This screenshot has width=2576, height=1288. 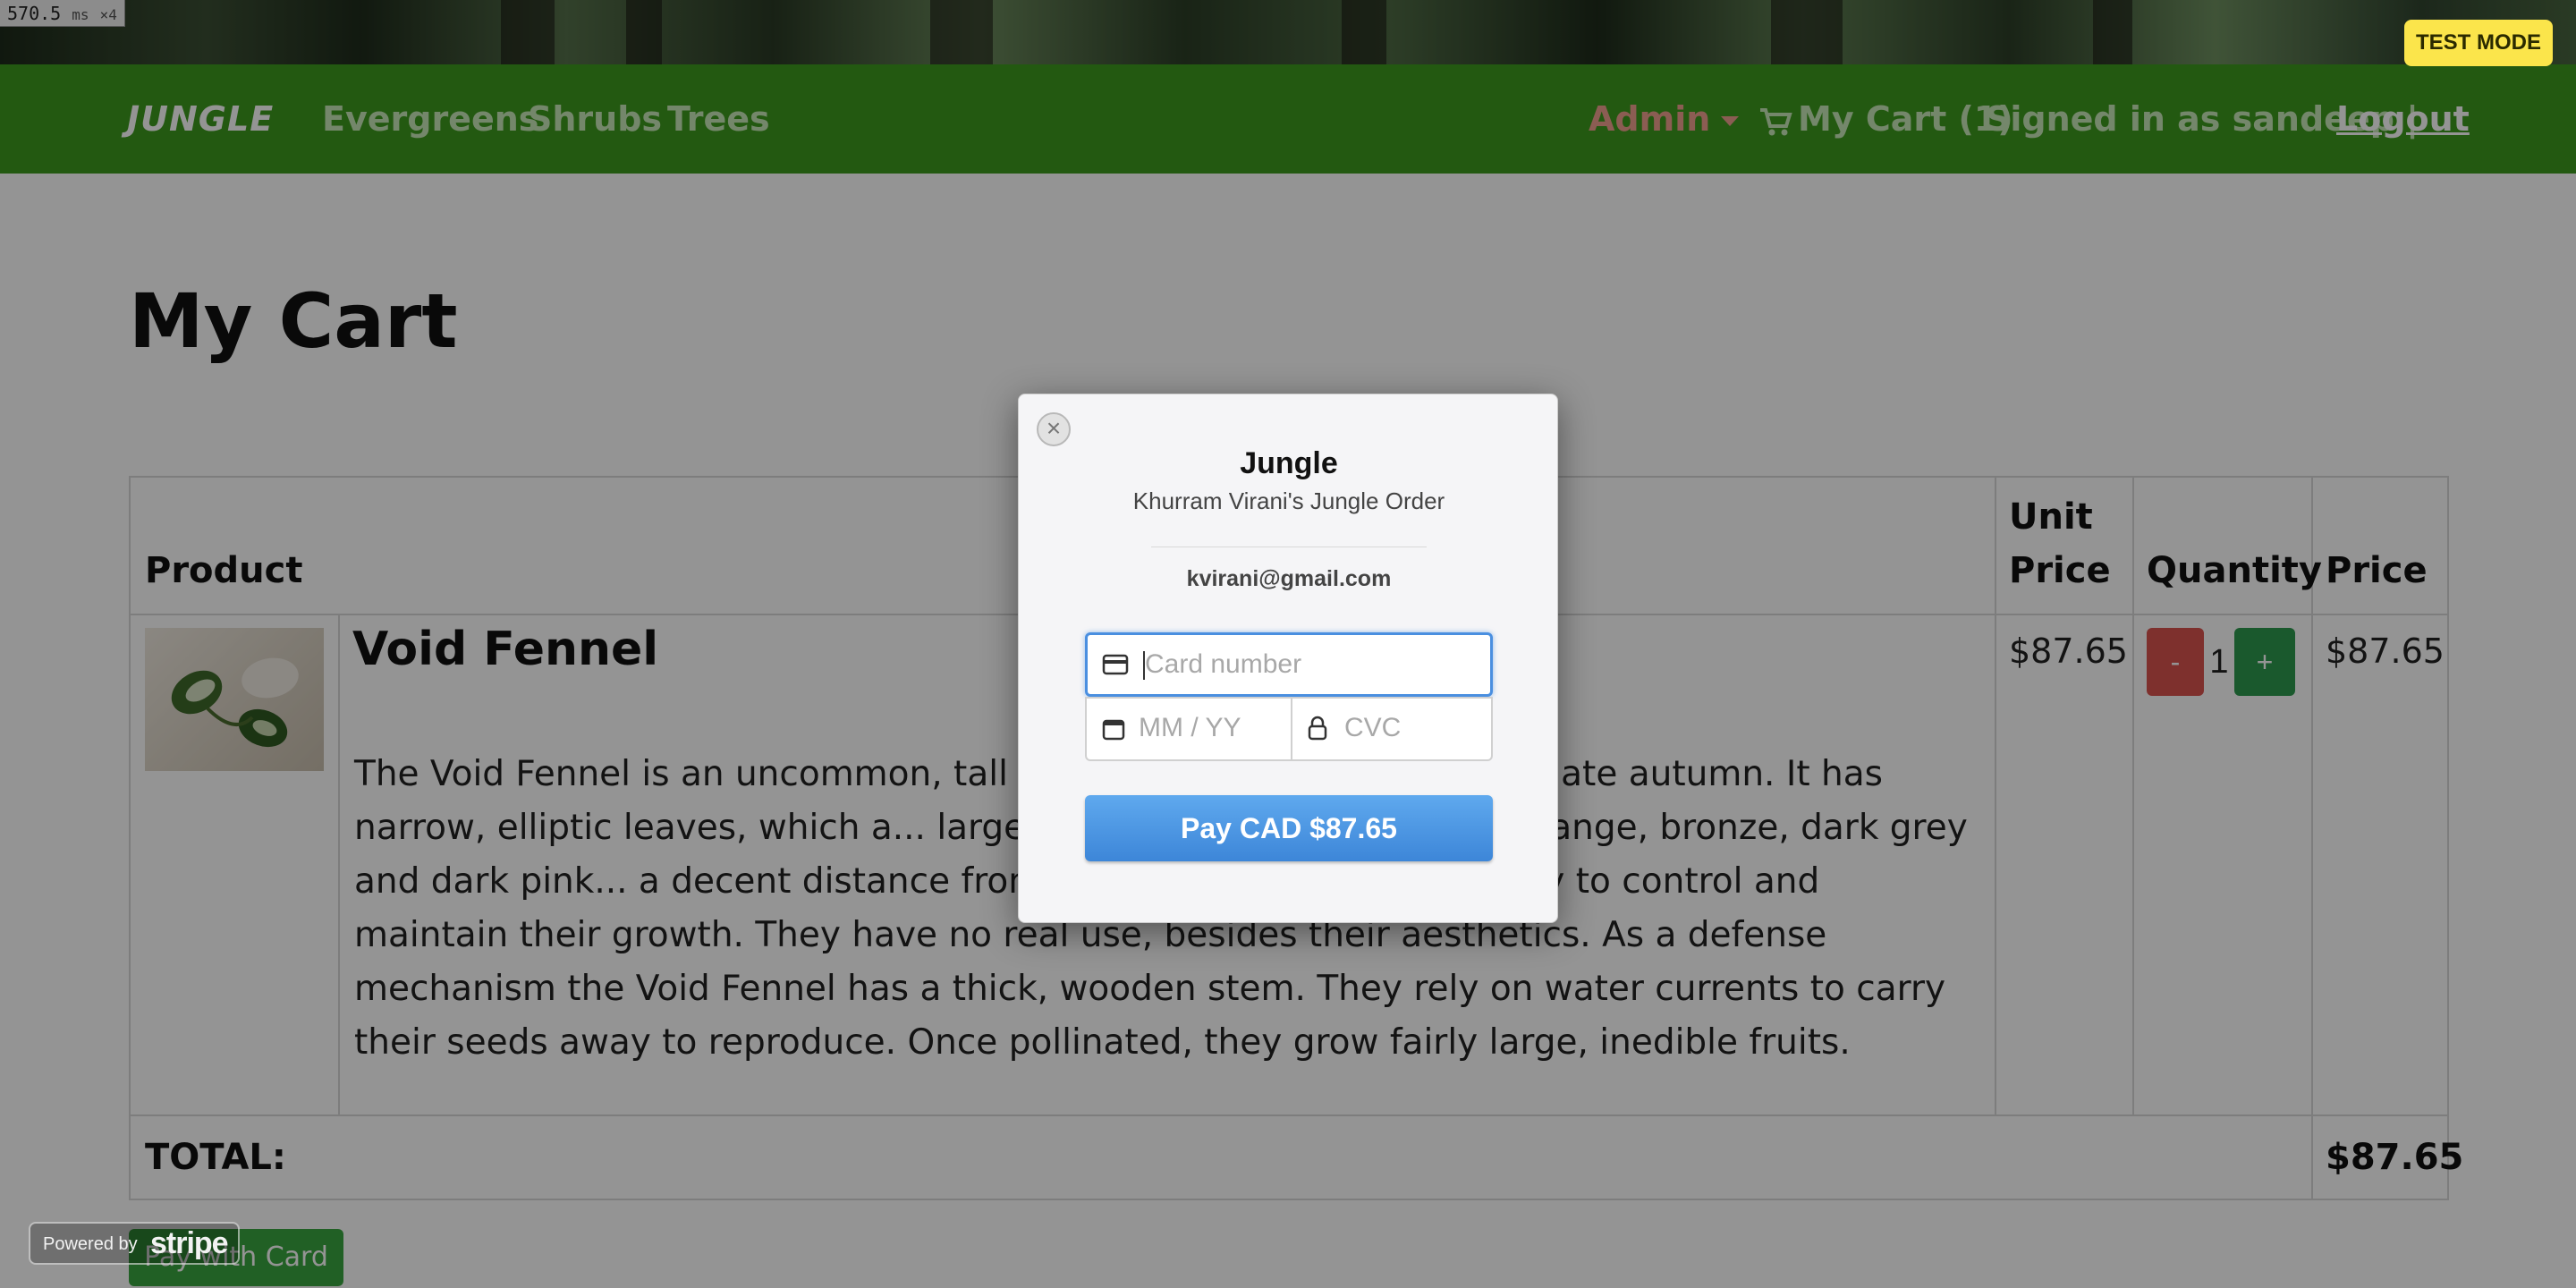 What do you see at coordinates (1373, 727) in the screenshot?
I see `cvc-placeholder: CVC` at bounding box center [1373, 727].